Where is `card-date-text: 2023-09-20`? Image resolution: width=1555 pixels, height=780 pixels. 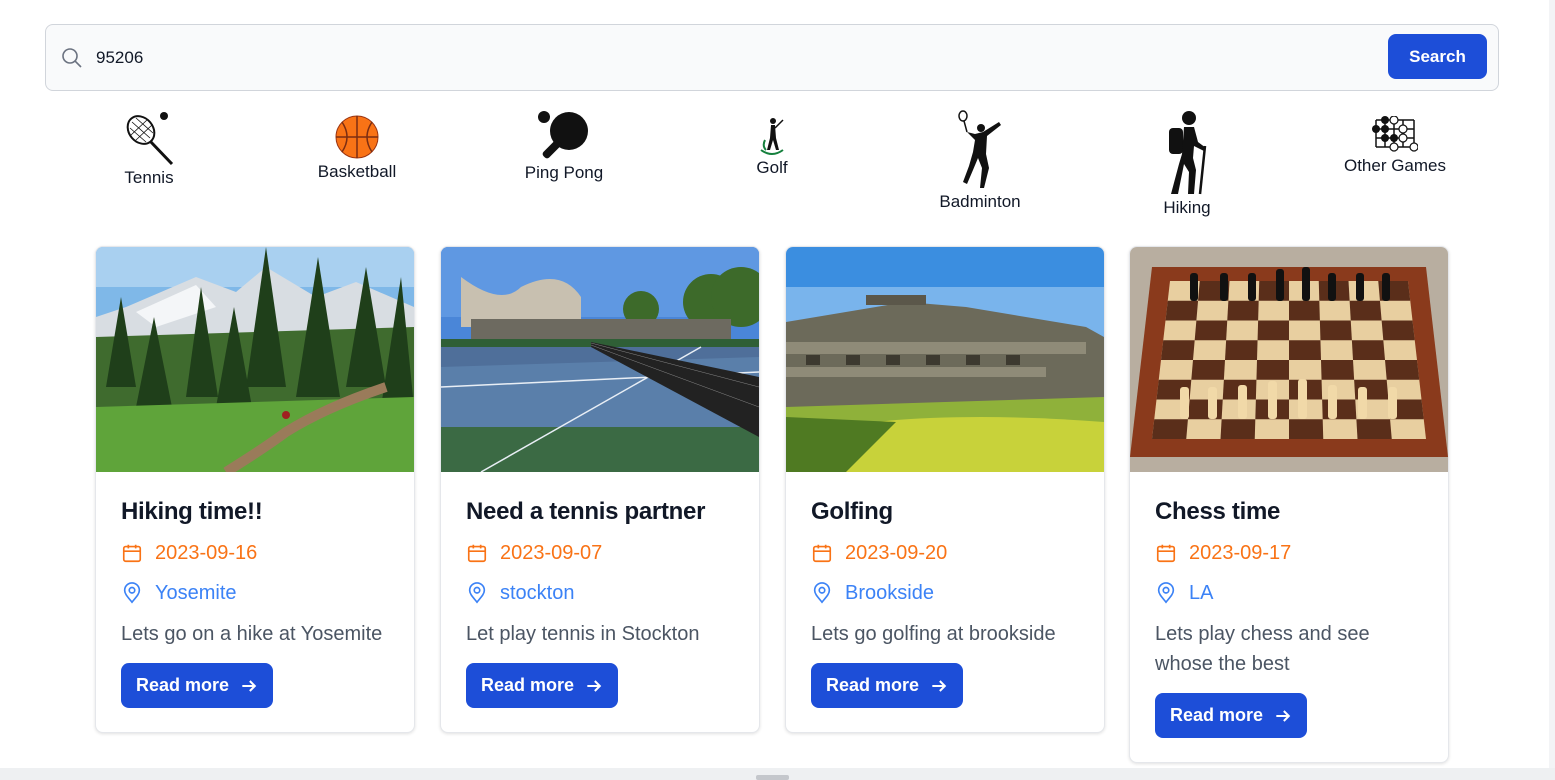 card-date-text: 2023-09-20 is located at coordinates (896, 552).